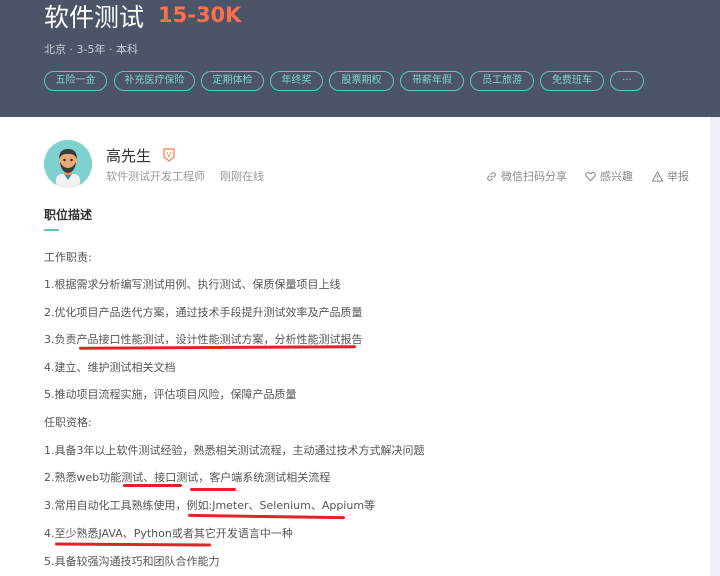 The width and height of the screenshot is (720, 576). I want to click on verified-badge-letter: V, so click(169, 155).